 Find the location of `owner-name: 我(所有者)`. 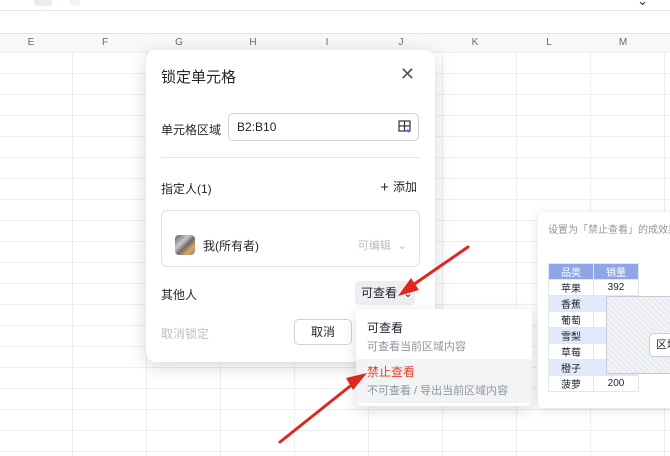

owner-name: 我(所有者) is located at coordinates (231, 246).